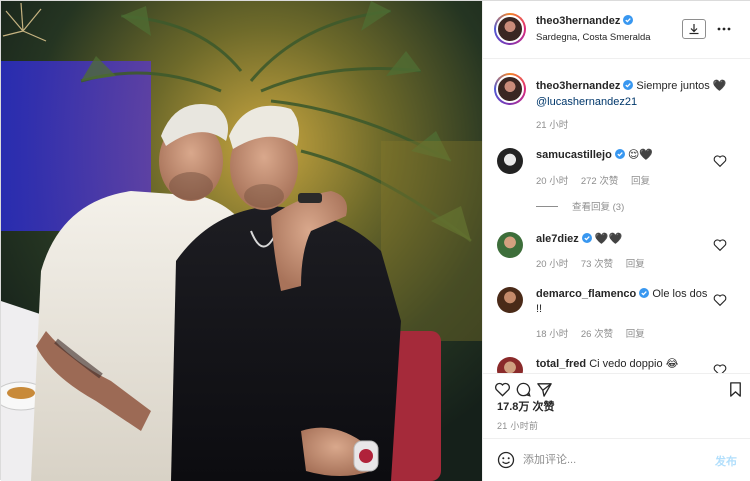  I want to click on comment: ale7diez 🖤🖤, so click(623, 239).